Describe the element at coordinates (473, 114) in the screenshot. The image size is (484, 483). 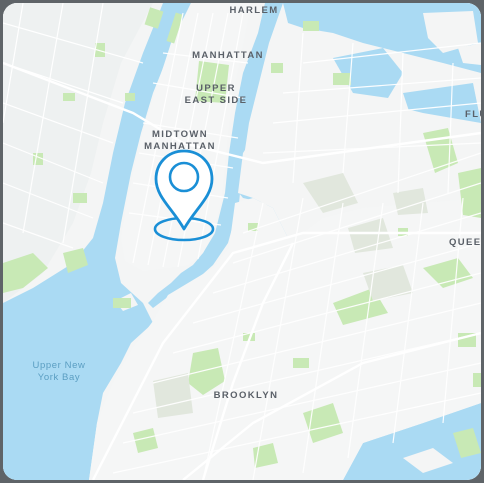
I see `label-flushing: FLU` at that location.